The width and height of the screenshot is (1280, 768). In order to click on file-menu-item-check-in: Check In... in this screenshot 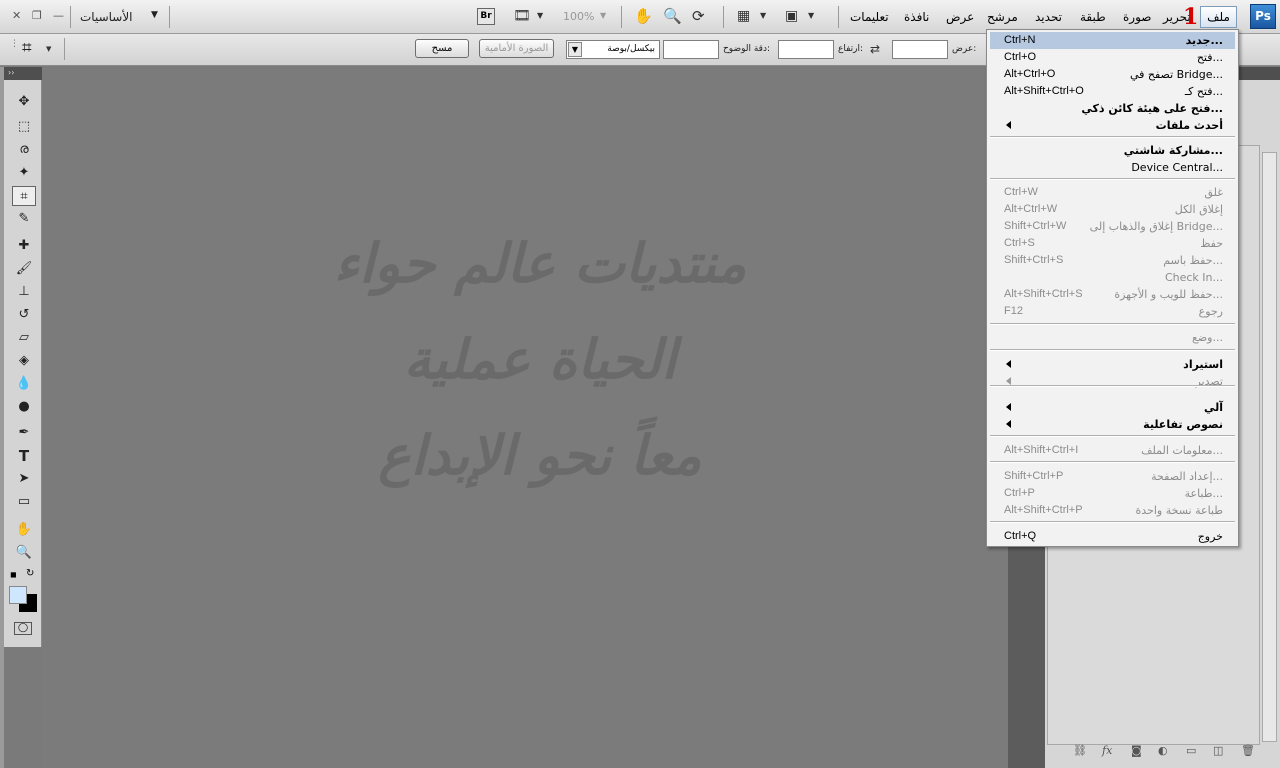, I will do `click(1112, 277)`.